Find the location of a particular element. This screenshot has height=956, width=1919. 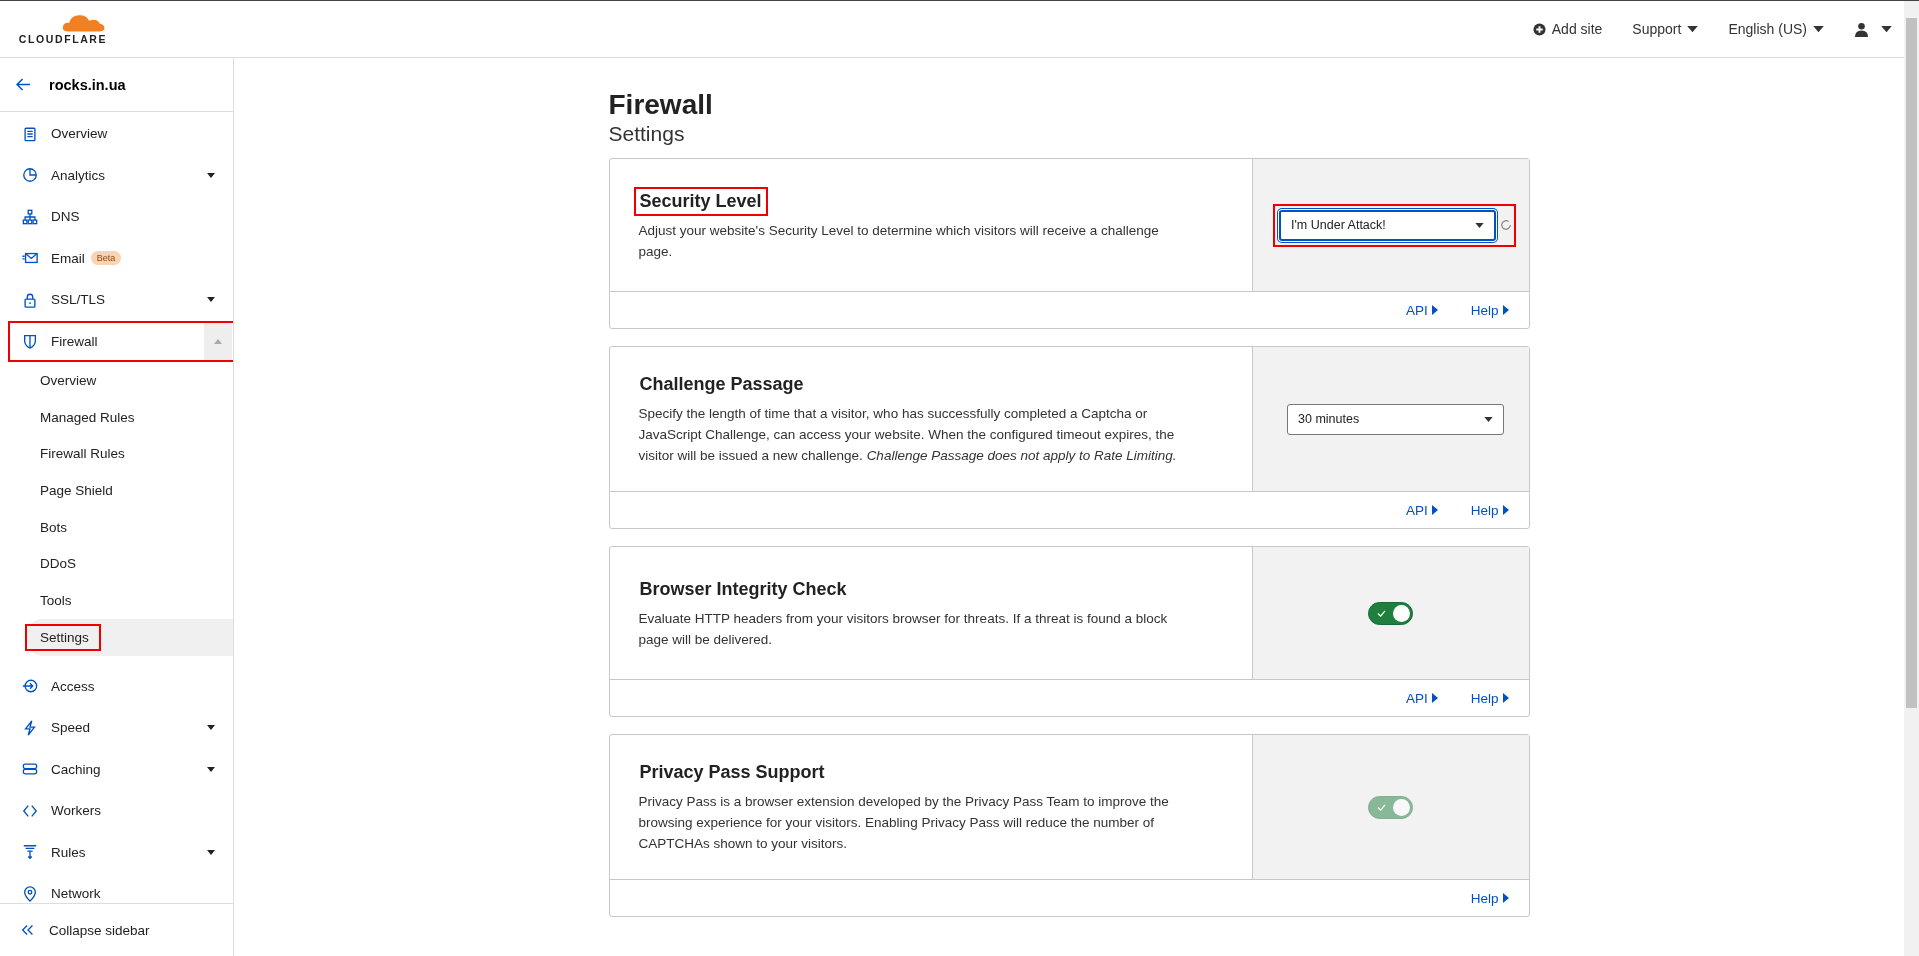

scrollbar is located at coordinates (1911, 478).